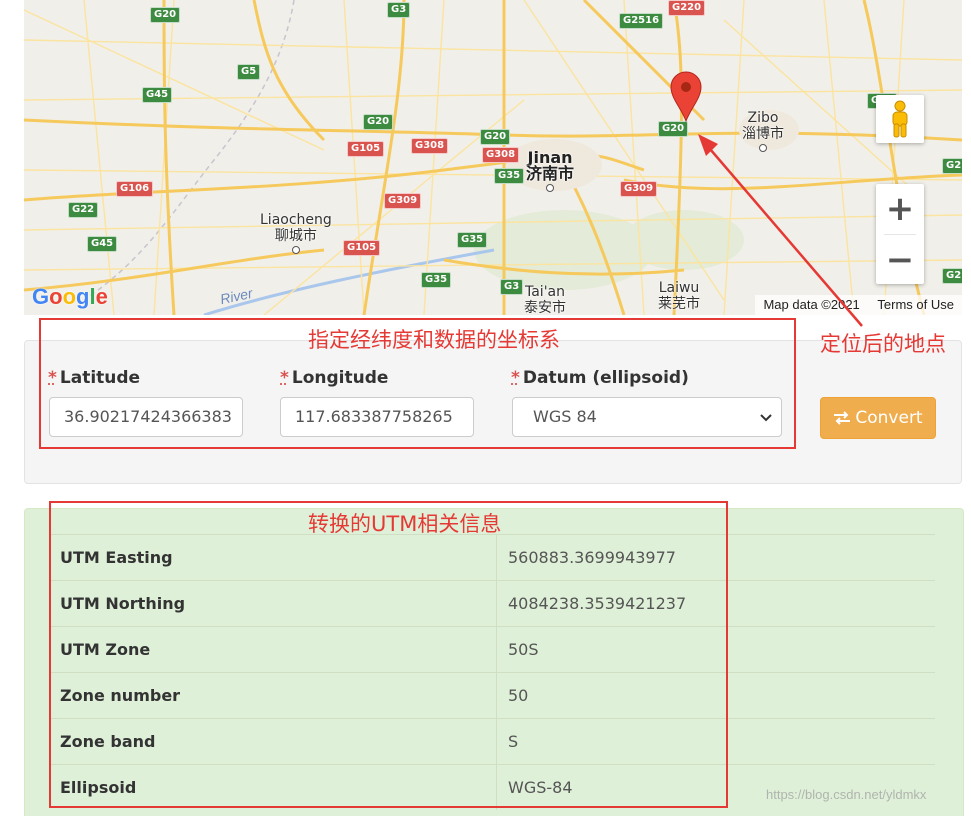  Describe the element at coordinates (434, 339) in the screenshot. I see `input-annotation-text: 指定经纬度和数据的坐标系` at that location.